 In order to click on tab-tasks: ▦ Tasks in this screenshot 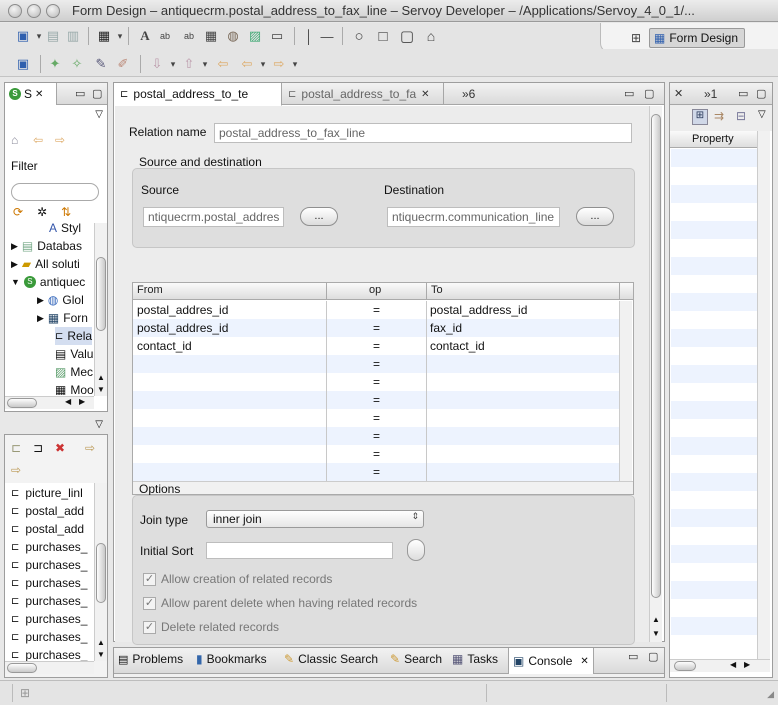, I will do `click(473, 659)`.